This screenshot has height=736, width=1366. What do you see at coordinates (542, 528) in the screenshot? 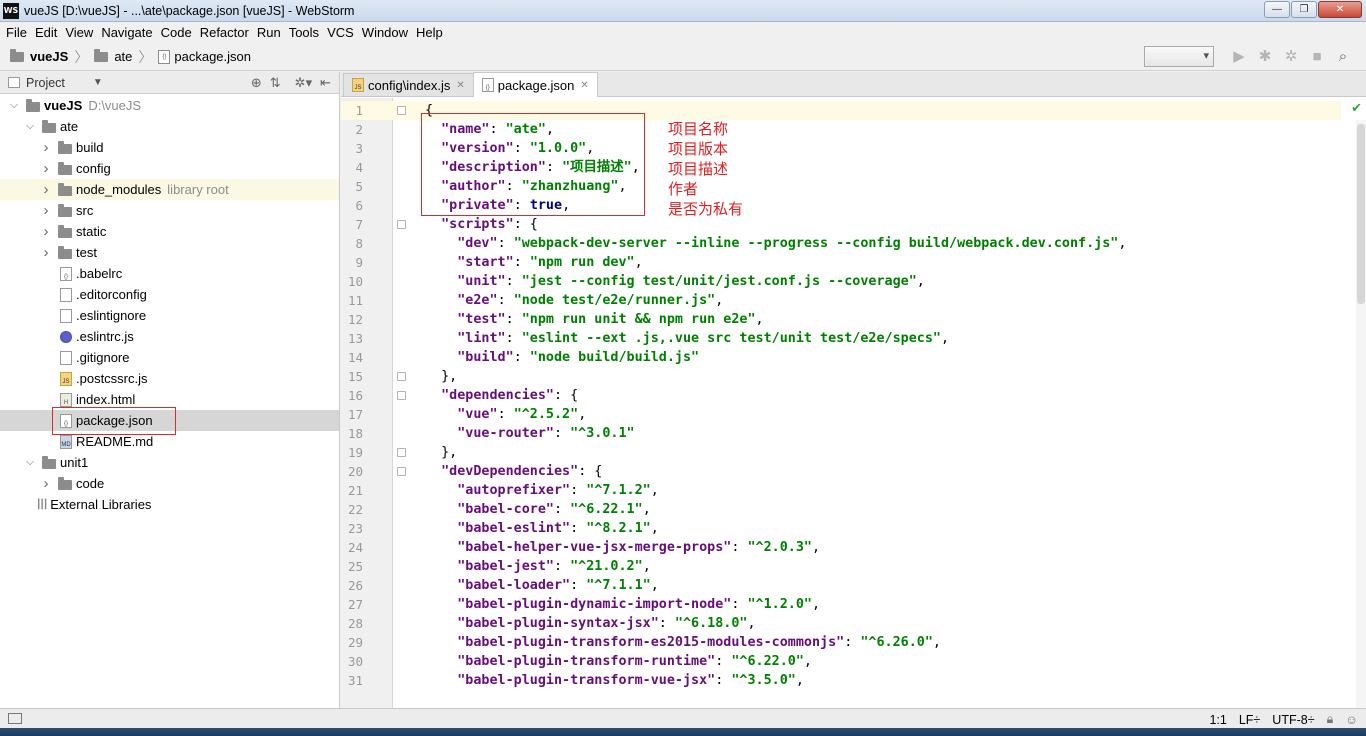
I see `line-code: "babel-eslint": "^8.2.1",` at bounding box center [542, 528].